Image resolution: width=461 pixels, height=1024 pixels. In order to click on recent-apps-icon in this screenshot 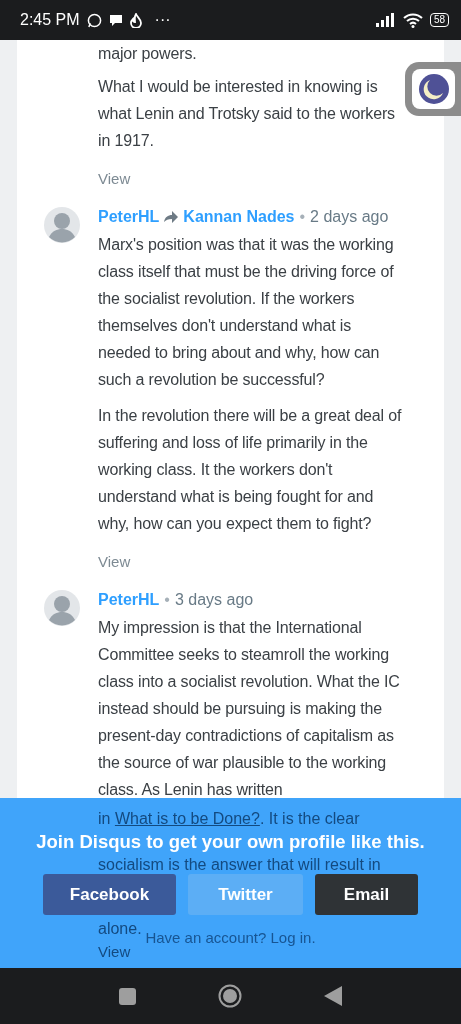, I will do `click(127, 996)`.